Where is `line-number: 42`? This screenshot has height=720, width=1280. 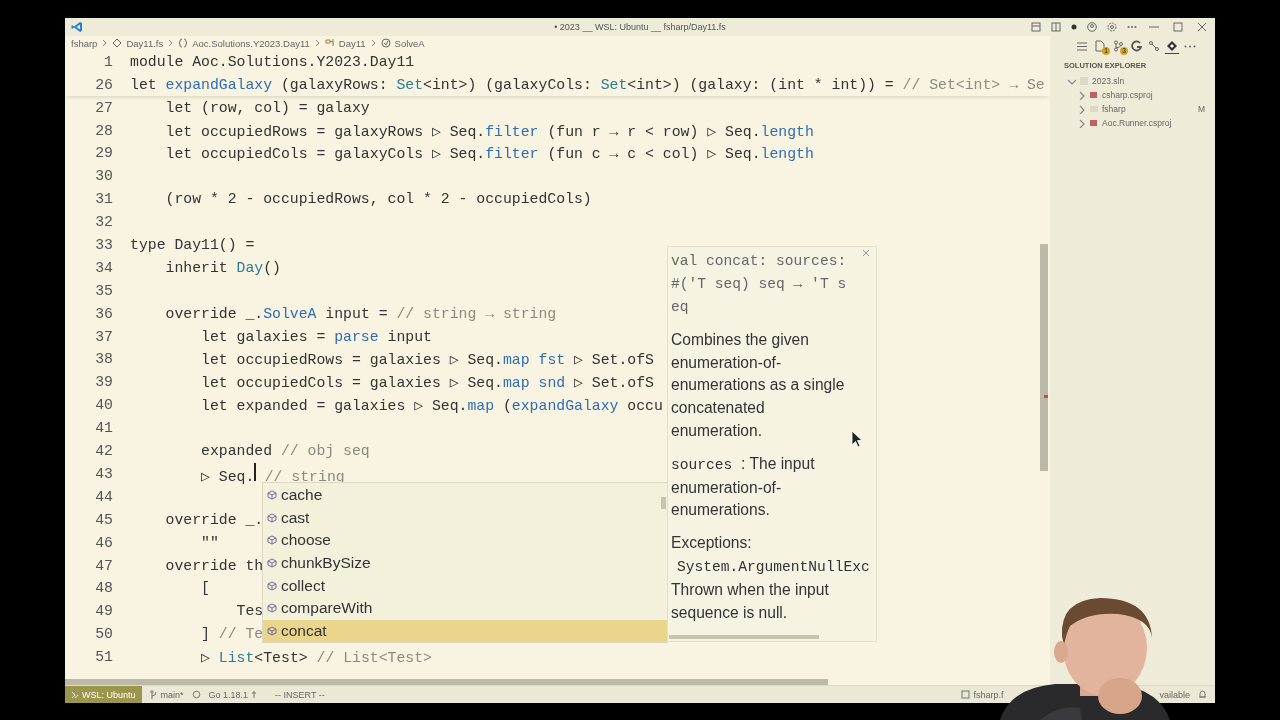
line-number: 42 is located at coordinates (103, 451).